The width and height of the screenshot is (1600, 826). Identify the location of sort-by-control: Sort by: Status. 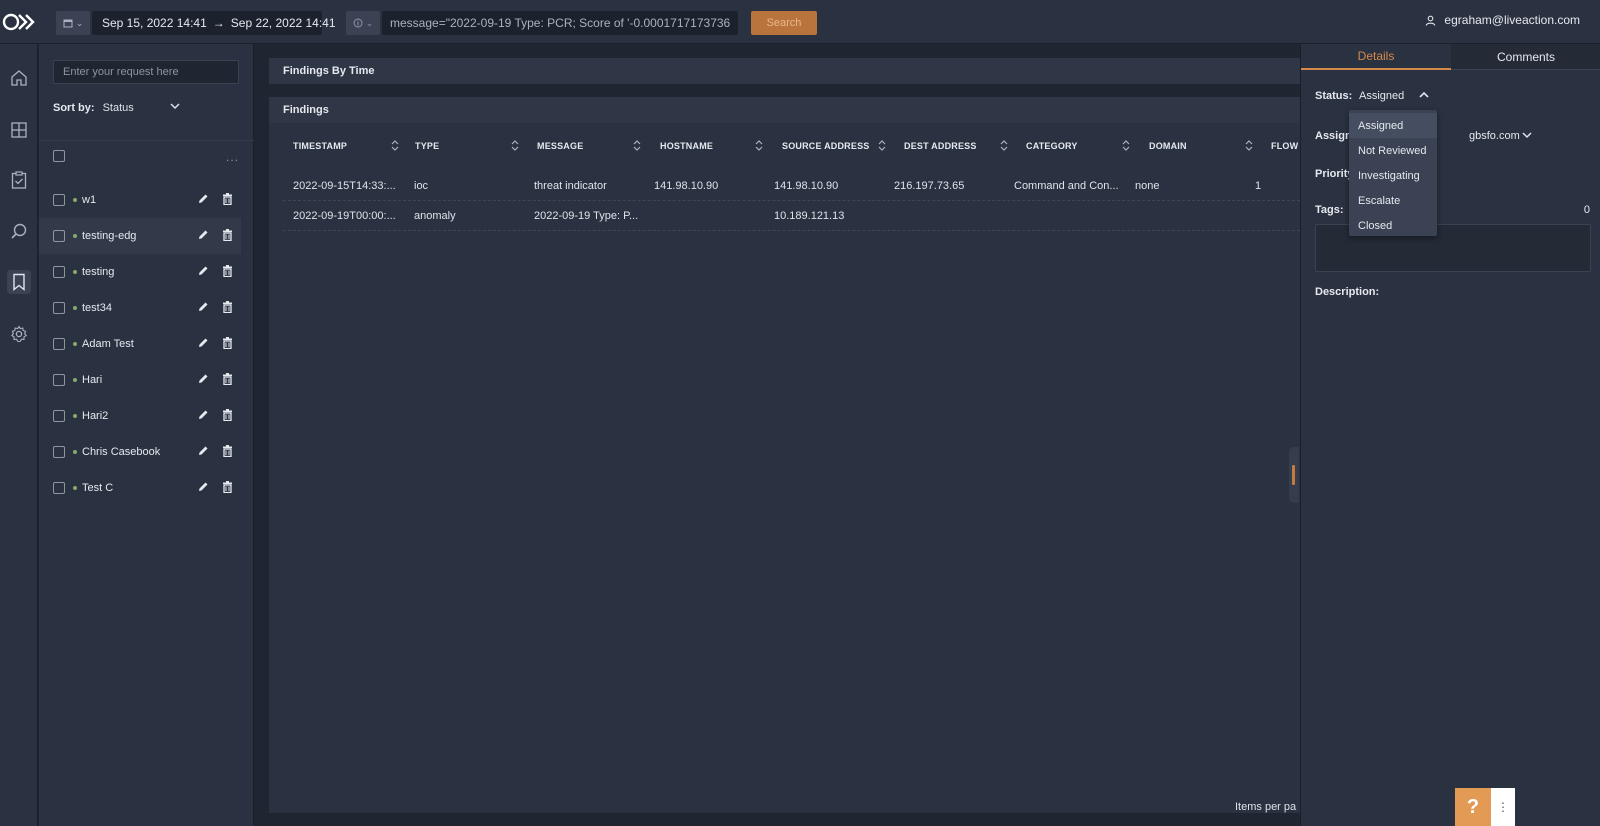
(116, 108).